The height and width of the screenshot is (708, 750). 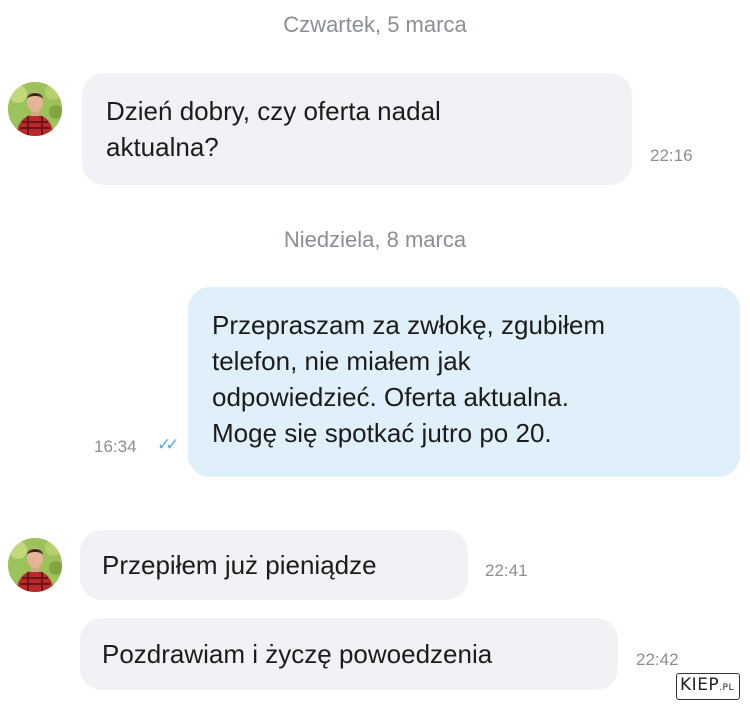 I want to click on message-bubble-incoming: Przepiłem już pieniądze, so click(x=274, y=565).